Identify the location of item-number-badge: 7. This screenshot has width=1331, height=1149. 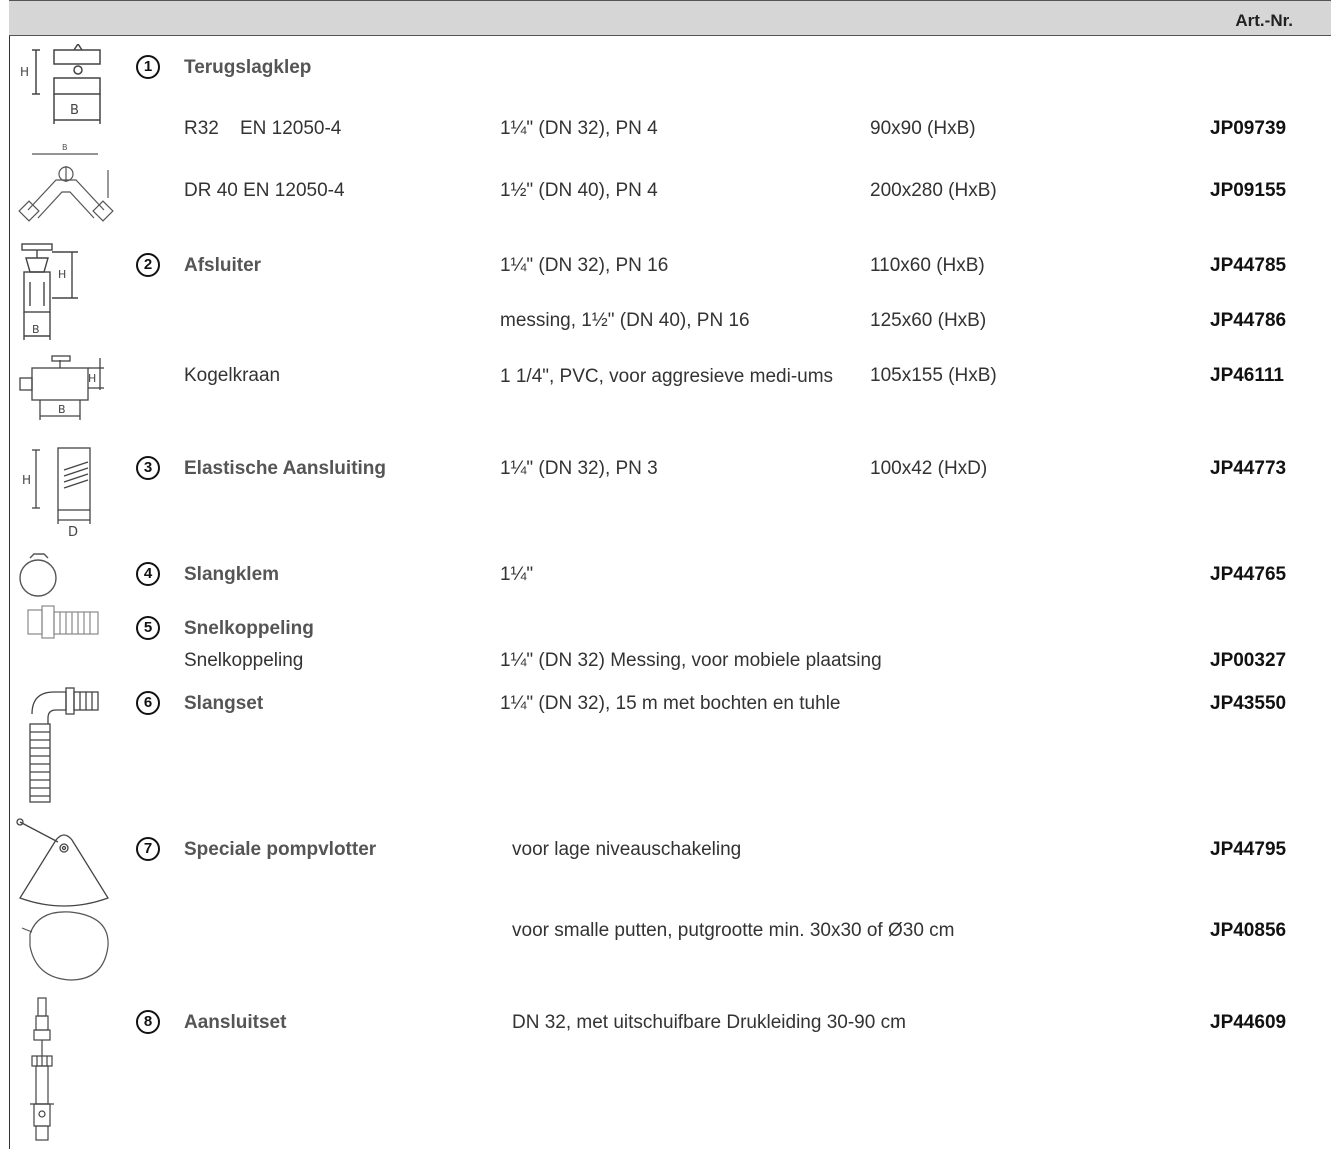
(148, 849).